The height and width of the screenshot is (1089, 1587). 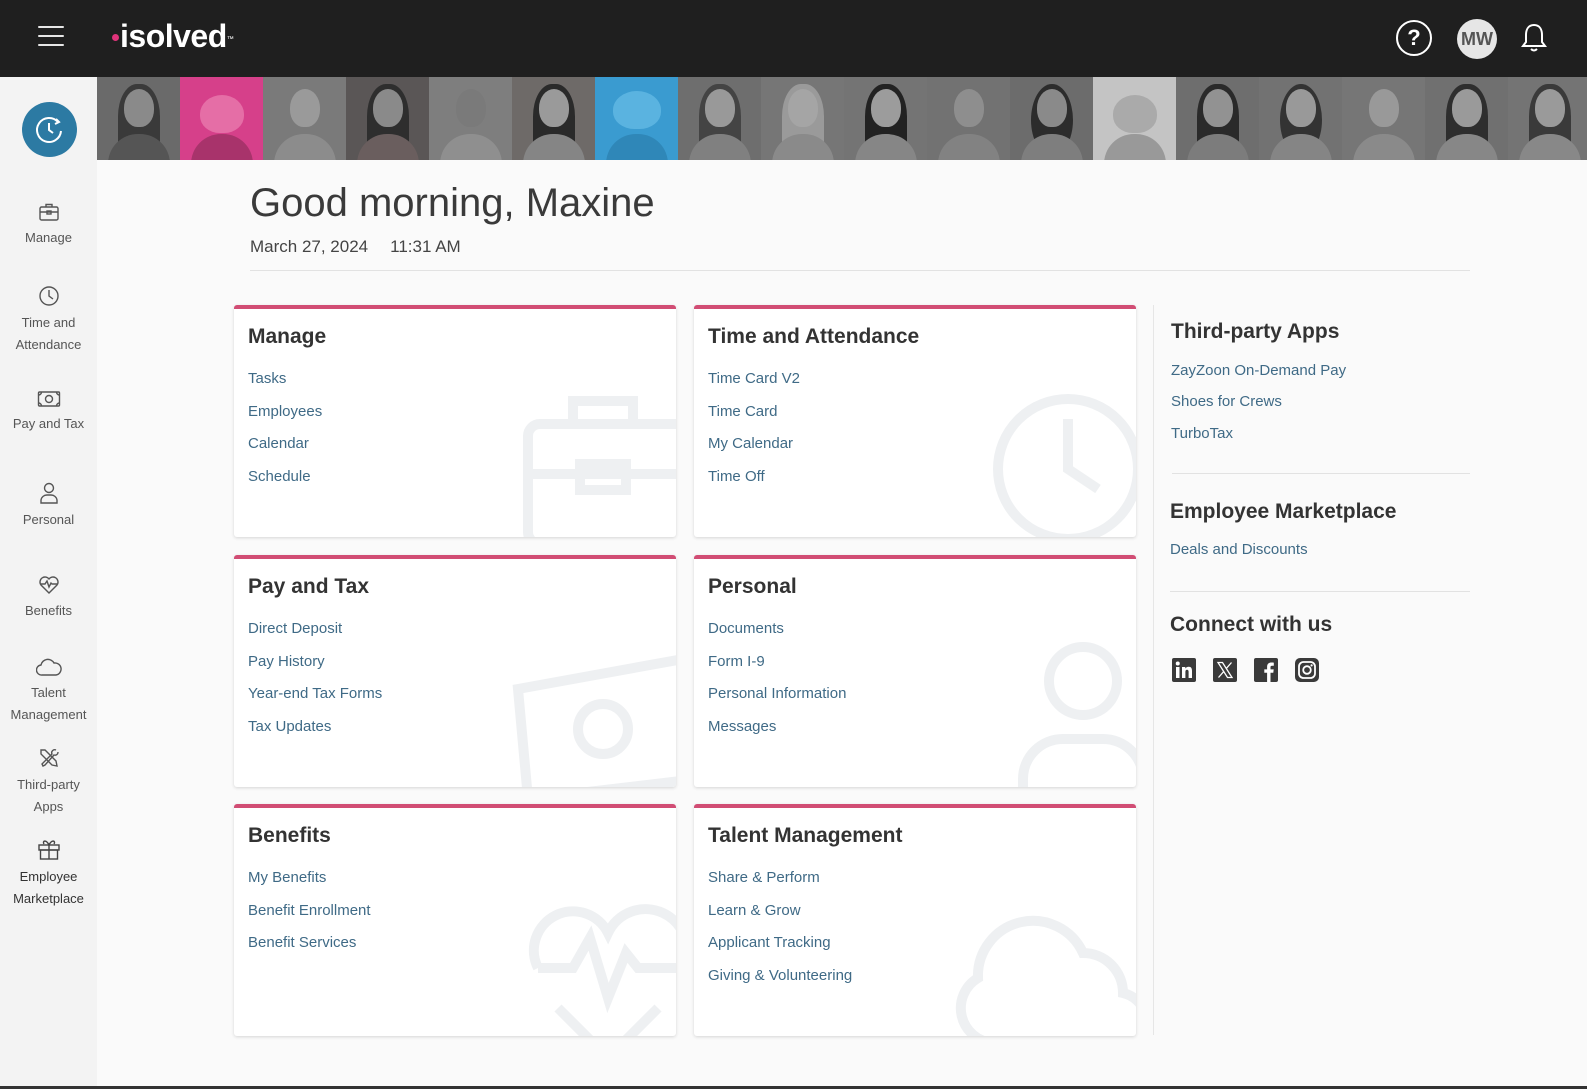 What do you see at coordinates (1283, 529) in the screenshot?
I see `employee-marketplace-section: Employee Marketplace Deals and Discounts` at bounding box center [1283, 529].